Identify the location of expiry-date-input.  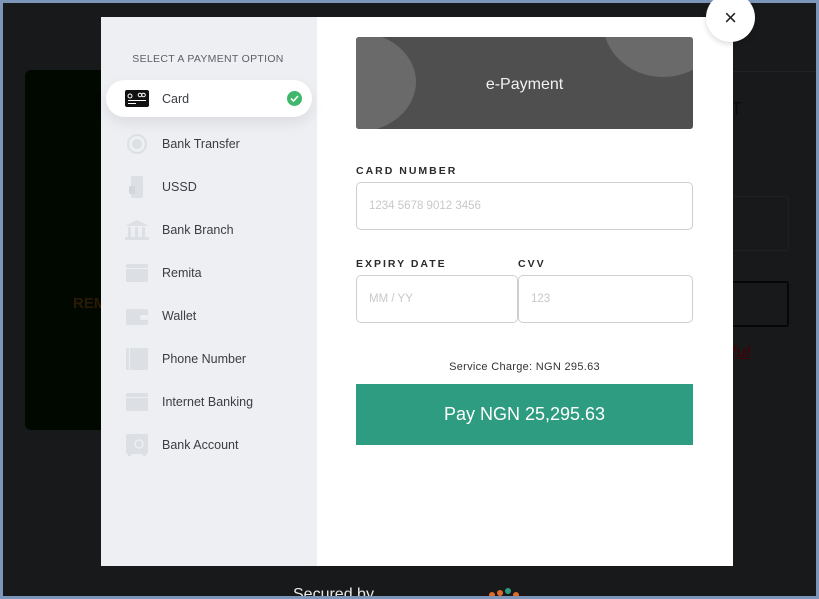
(437, 299).